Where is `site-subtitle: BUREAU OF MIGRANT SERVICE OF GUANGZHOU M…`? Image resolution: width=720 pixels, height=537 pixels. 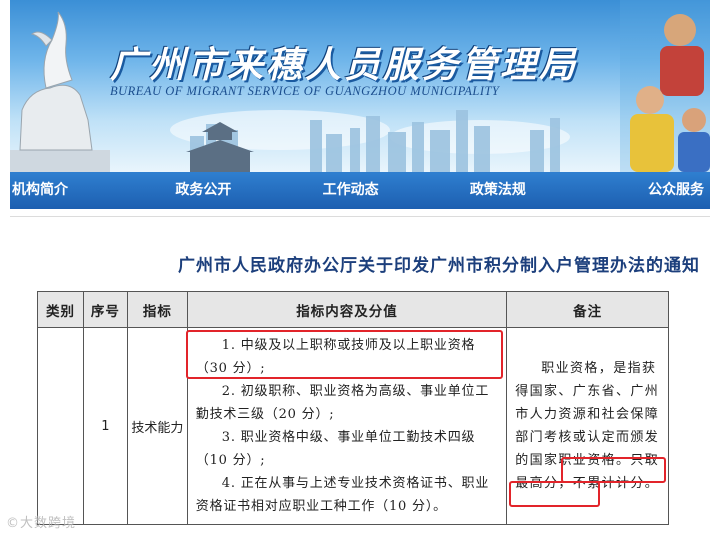 site-subtitle: BUREAU OF MIGRANT SERVICE OF GUANGZHOU M… is located at coordinates (305, 91).